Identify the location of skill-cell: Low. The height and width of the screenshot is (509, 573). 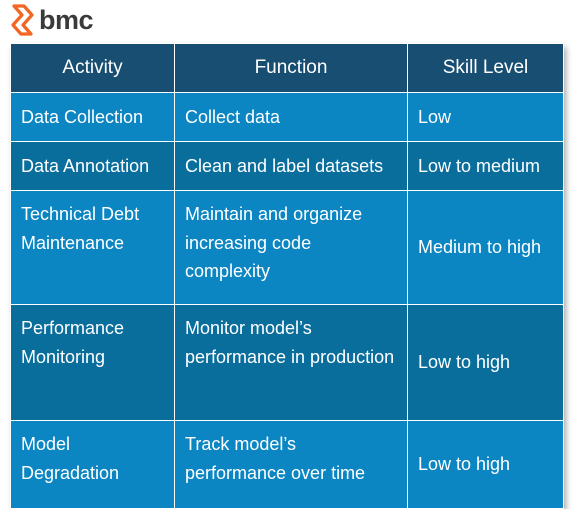
(485, 117).